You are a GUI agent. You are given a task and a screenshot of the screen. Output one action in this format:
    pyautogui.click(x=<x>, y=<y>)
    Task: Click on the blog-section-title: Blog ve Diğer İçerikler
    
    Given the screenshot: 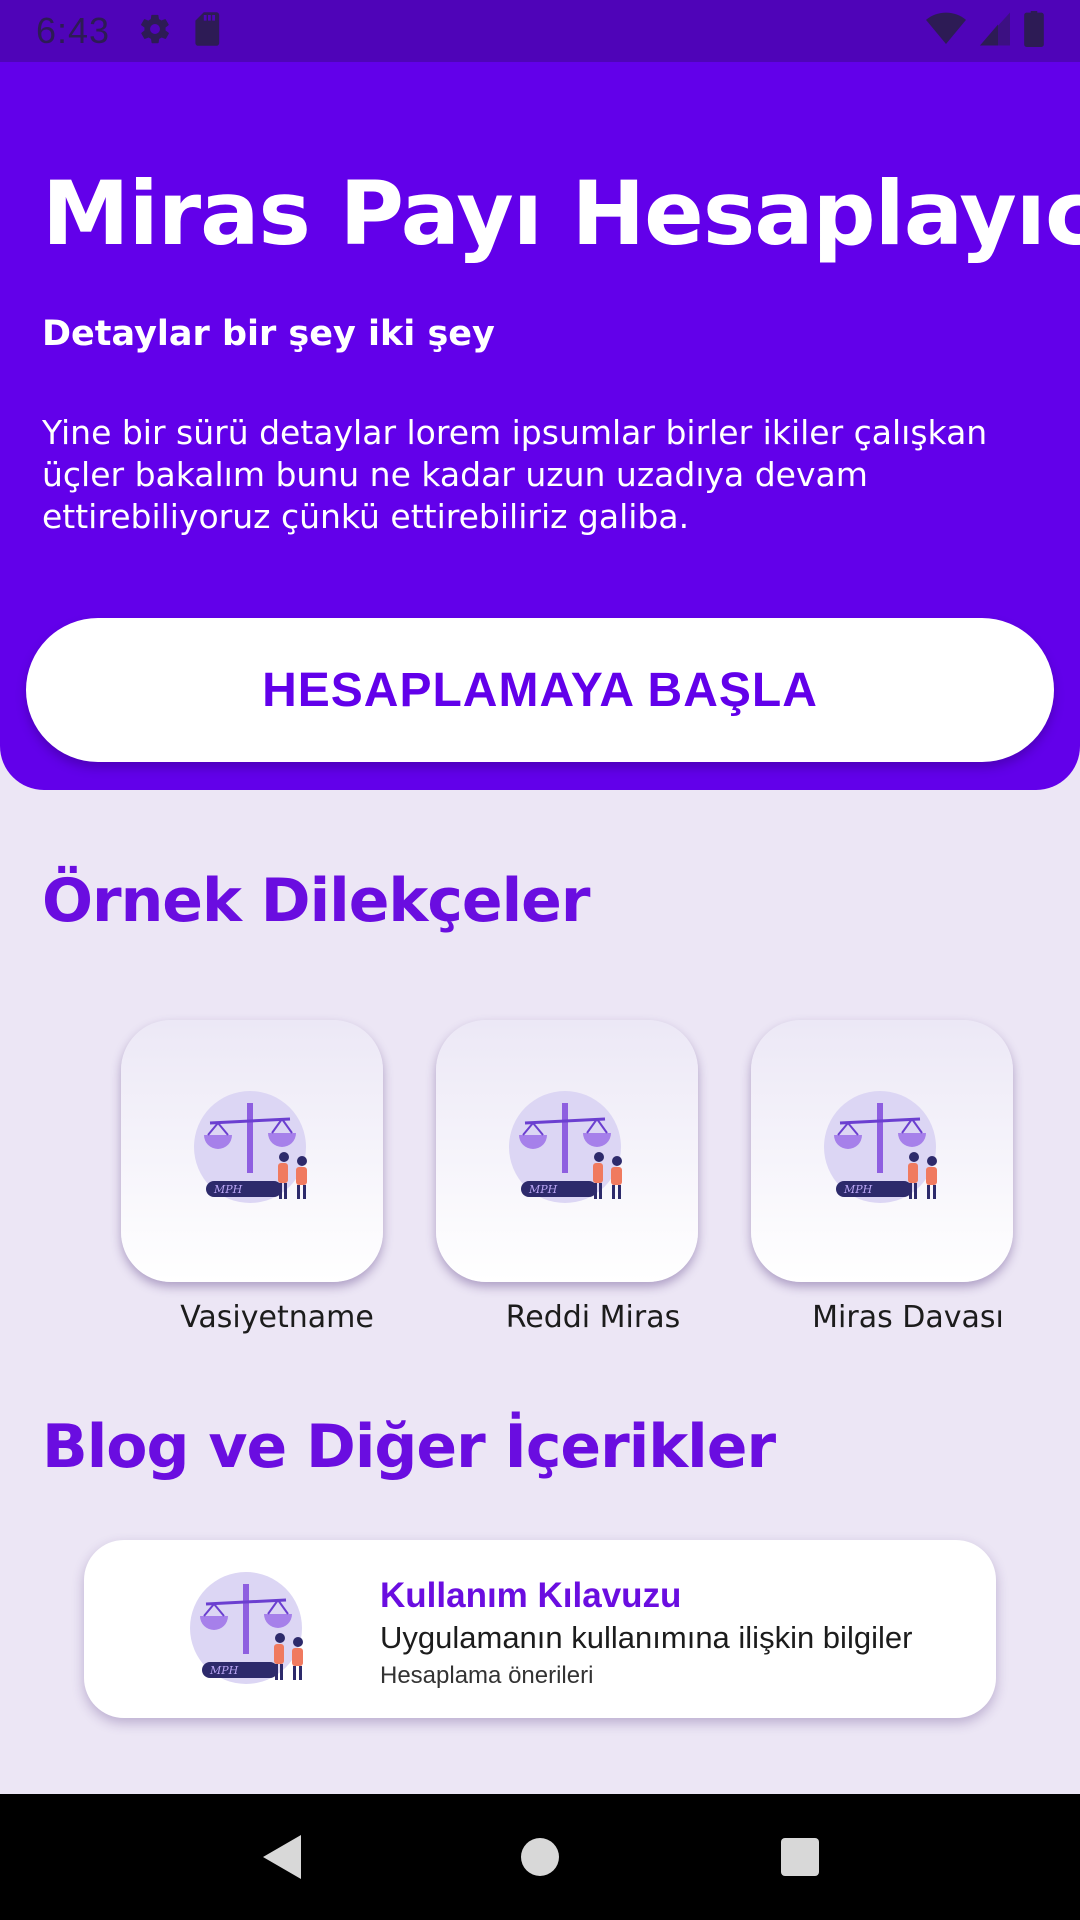 What is the action you would take?
    pyautogui.click(x=409, y=1447)
    